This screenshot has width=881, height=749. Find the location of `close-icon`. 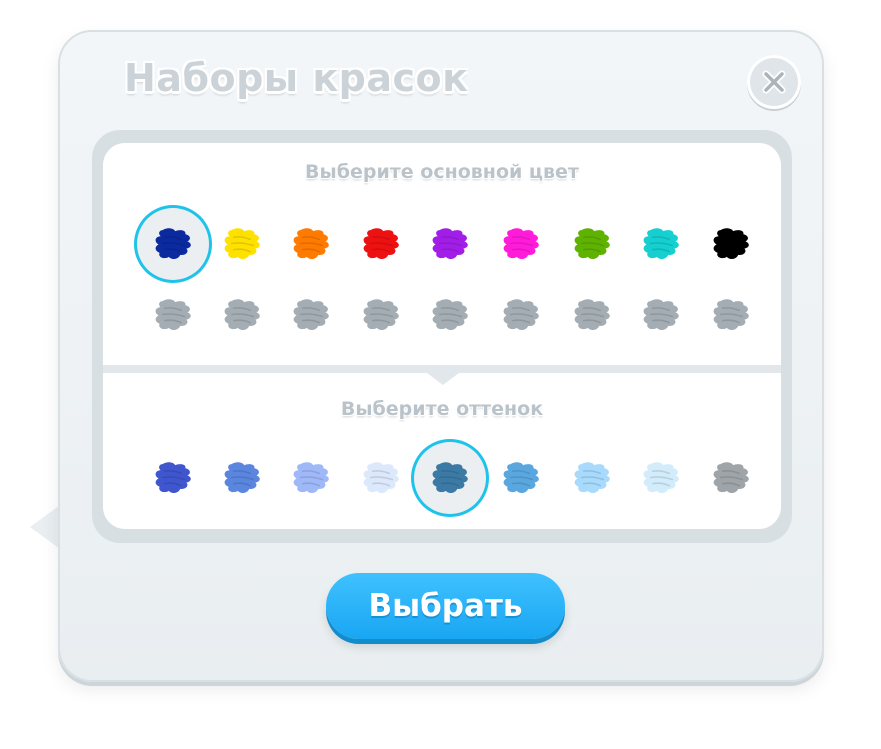

close-icon is located at coordinates (774, 82).